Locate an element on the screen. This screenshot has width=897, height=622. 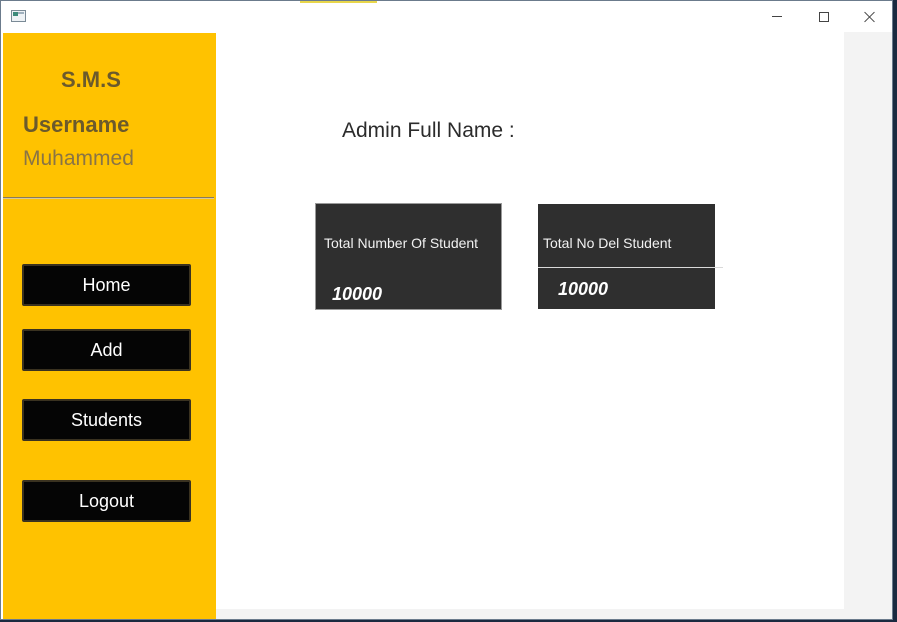
close-icon is located at coordinates (870, 17).